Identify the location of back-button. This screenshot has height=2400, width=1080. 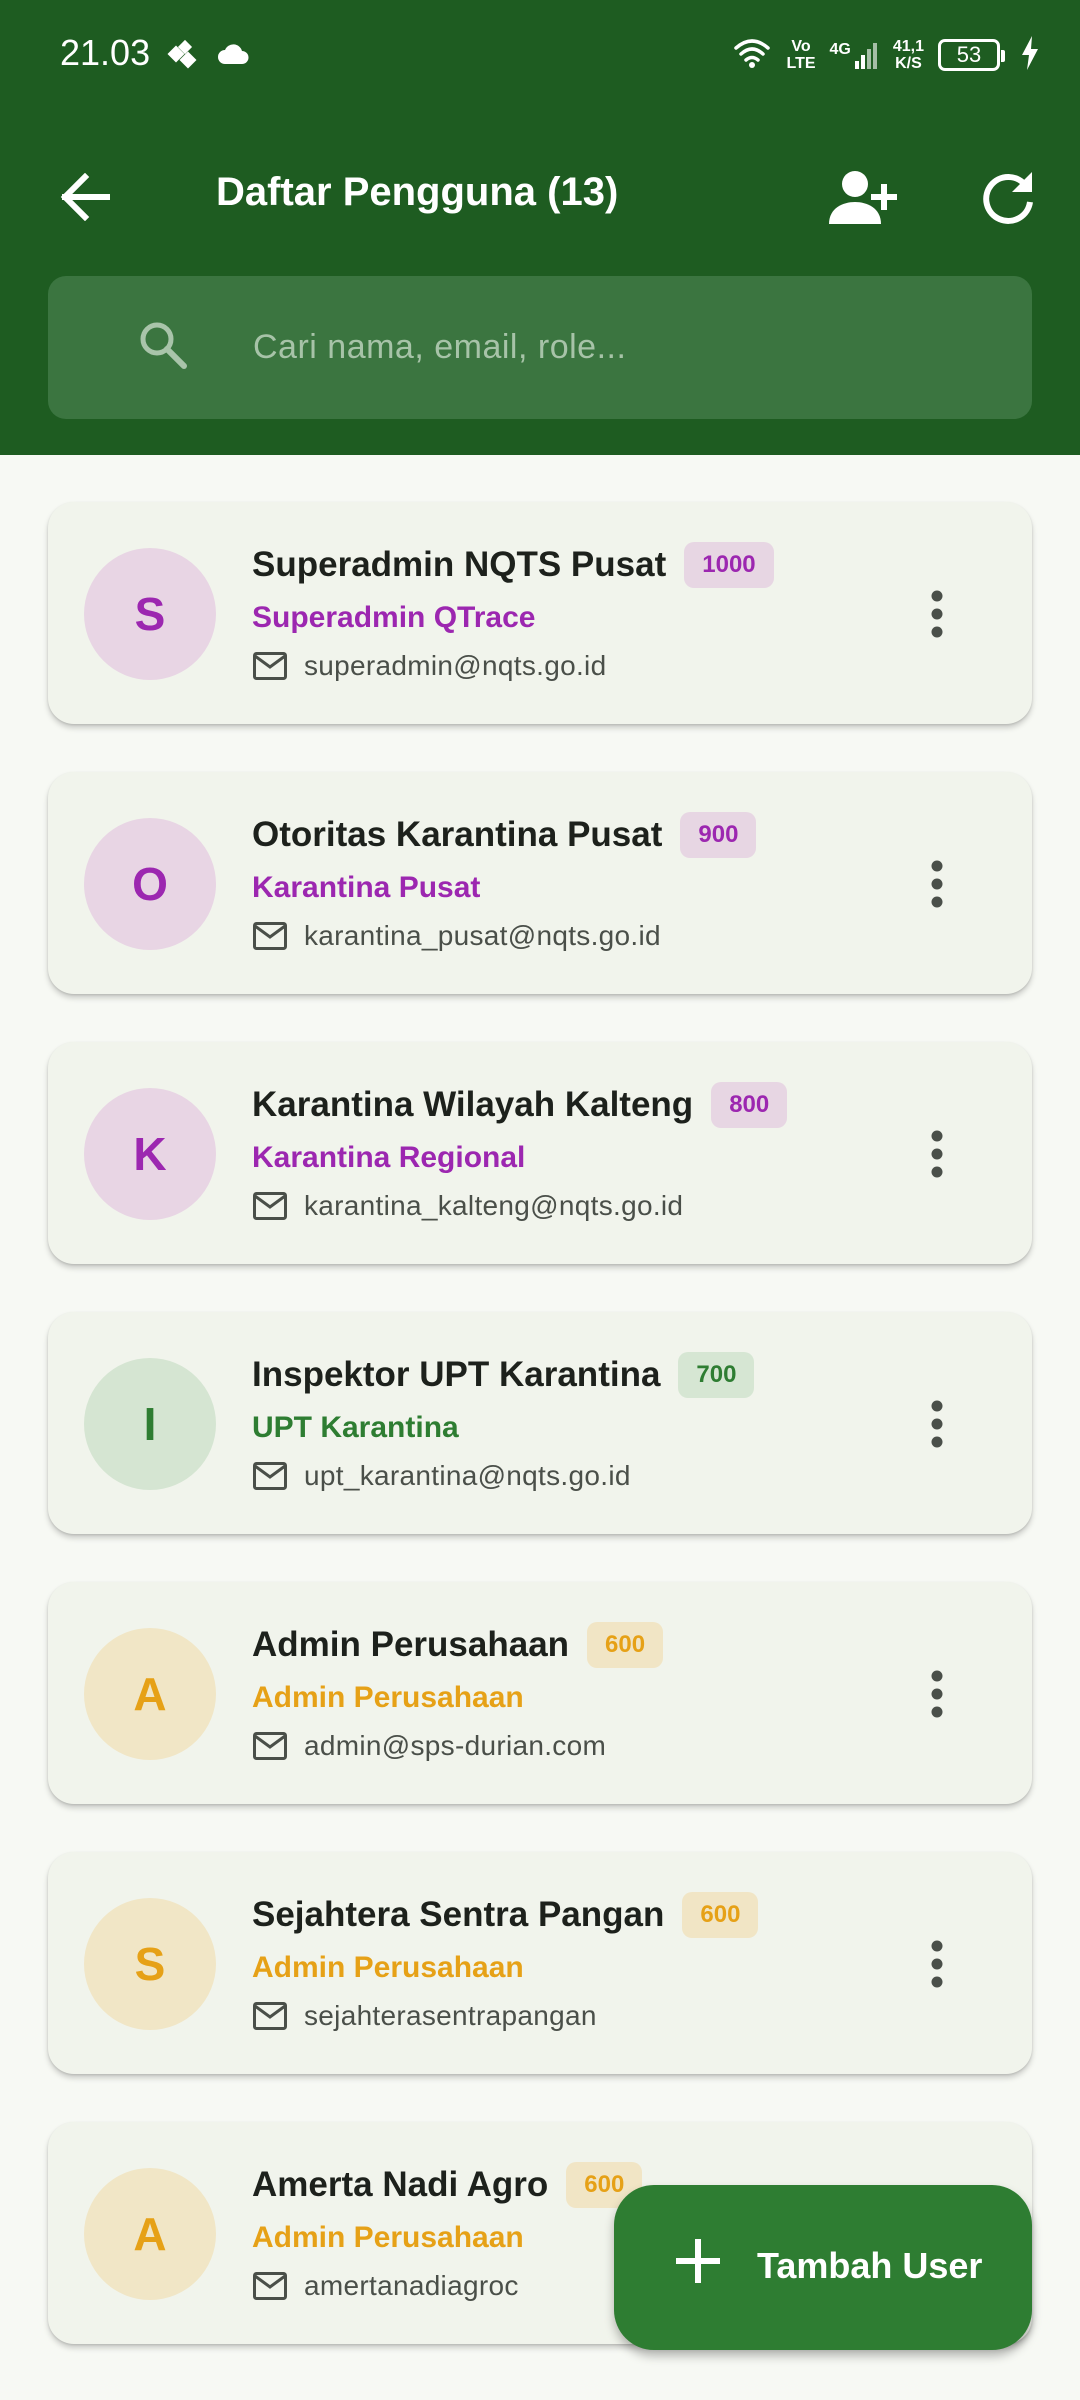
(85, 197).